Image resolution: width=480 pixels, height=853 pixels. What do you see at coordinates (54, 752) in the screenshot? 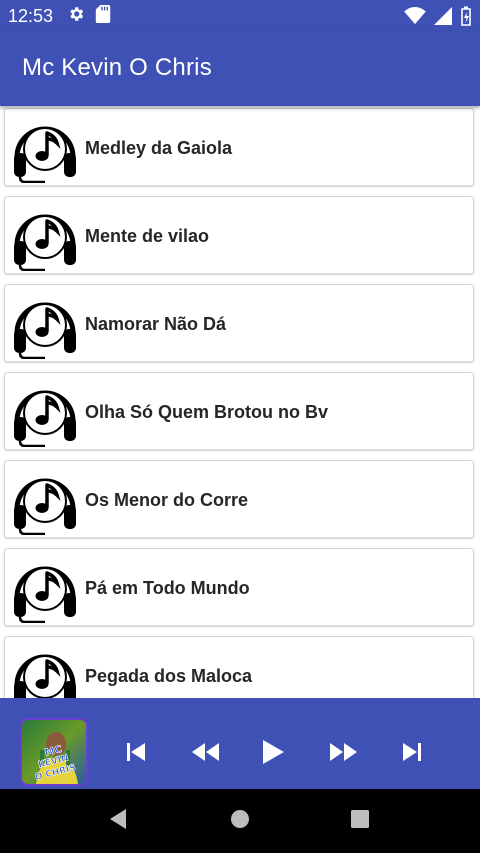
I see `album-art: MC KEVIN O CHRIS` at bounding box center [54, 752].